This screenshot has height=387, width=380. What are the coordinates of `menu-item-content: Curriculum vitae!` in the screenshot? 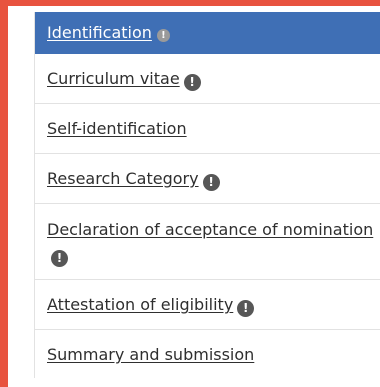 It's located at (124, 78).